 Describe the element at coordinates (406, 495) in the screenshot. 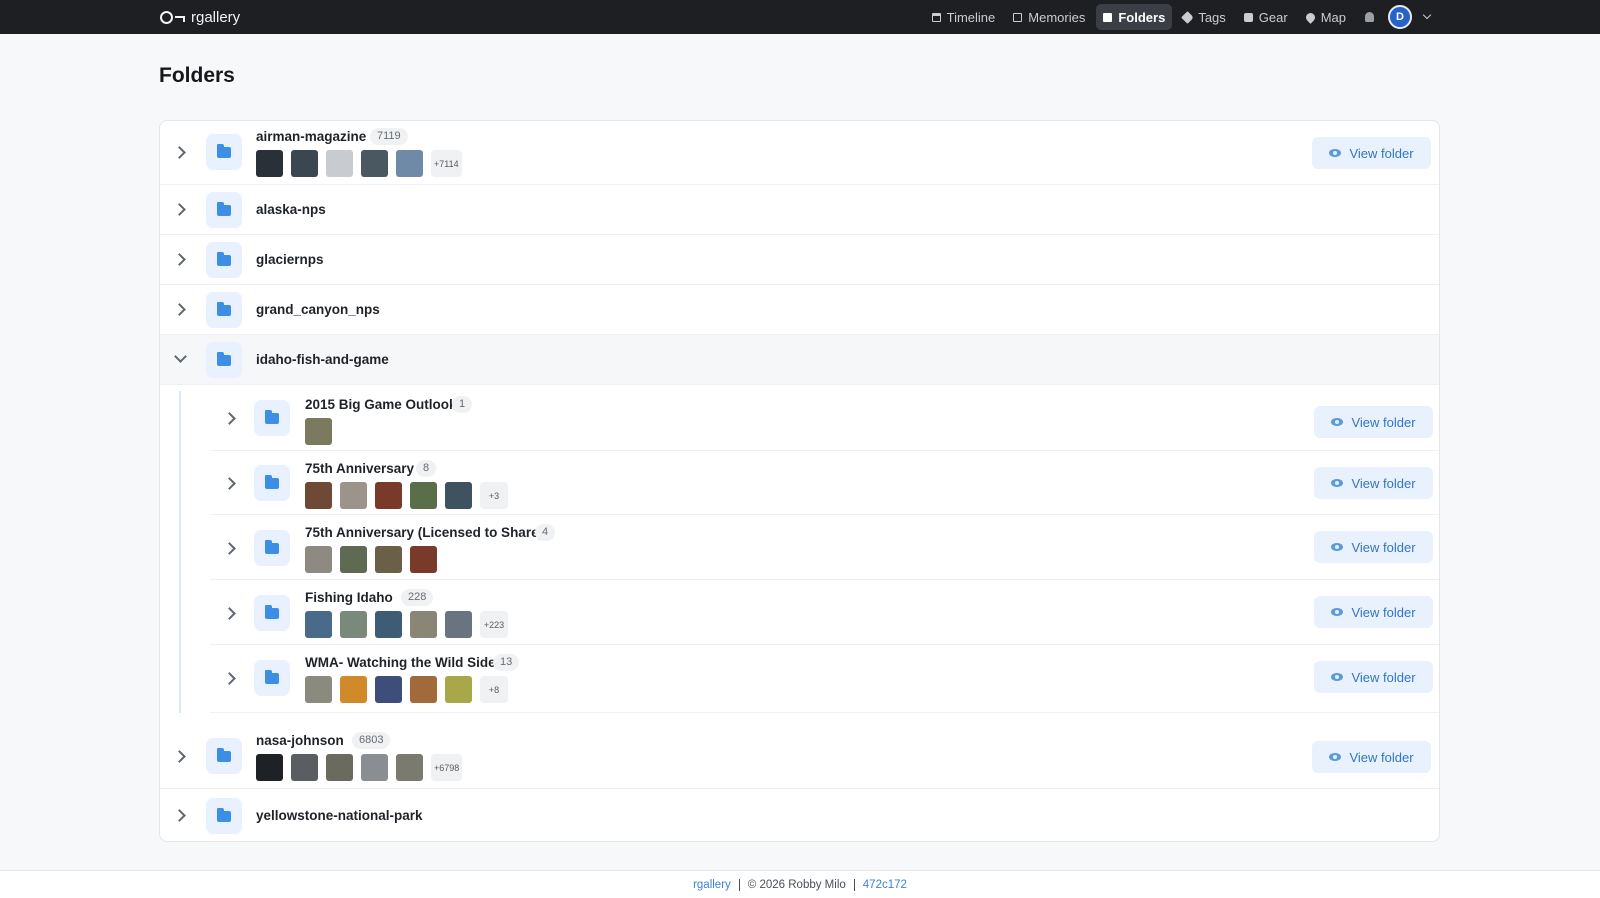

I see `thumbnail-strip: +3` at that location.